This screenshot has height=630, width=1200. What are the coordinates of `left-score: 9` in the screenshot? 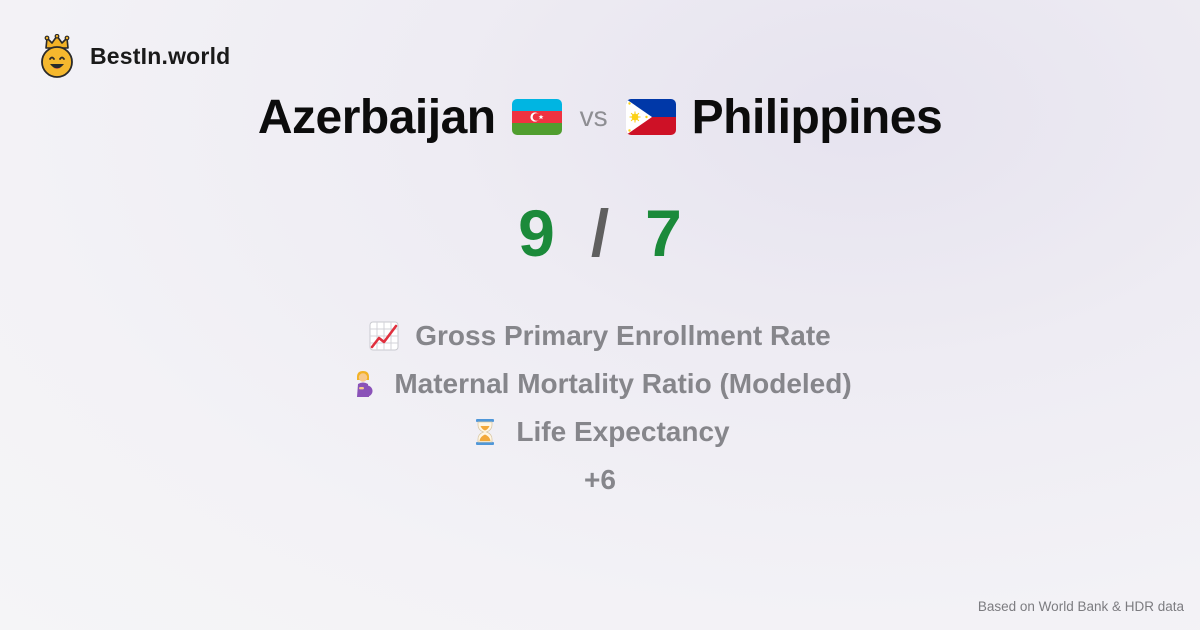 It's located at (536, 233).